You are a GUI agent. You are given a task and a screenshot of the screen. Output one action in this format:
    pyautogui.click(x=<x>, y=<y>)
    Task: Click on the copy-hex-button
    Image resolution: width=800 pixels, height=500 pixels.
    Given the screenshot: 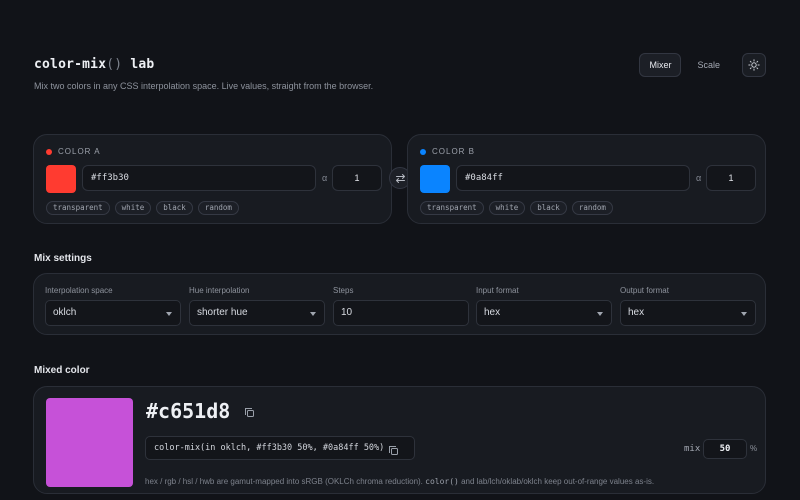 What is the action you would take?
    pyautogui.click(x=249, y=414)
    